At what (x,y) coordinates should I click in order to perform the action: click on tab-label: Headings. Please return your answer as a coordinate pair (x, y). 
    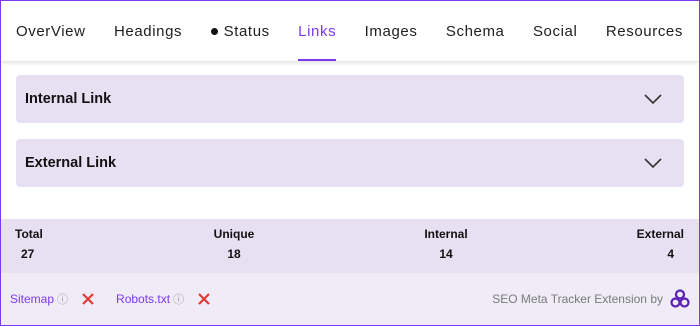
    Looking at the image, I should click on (148, 31).